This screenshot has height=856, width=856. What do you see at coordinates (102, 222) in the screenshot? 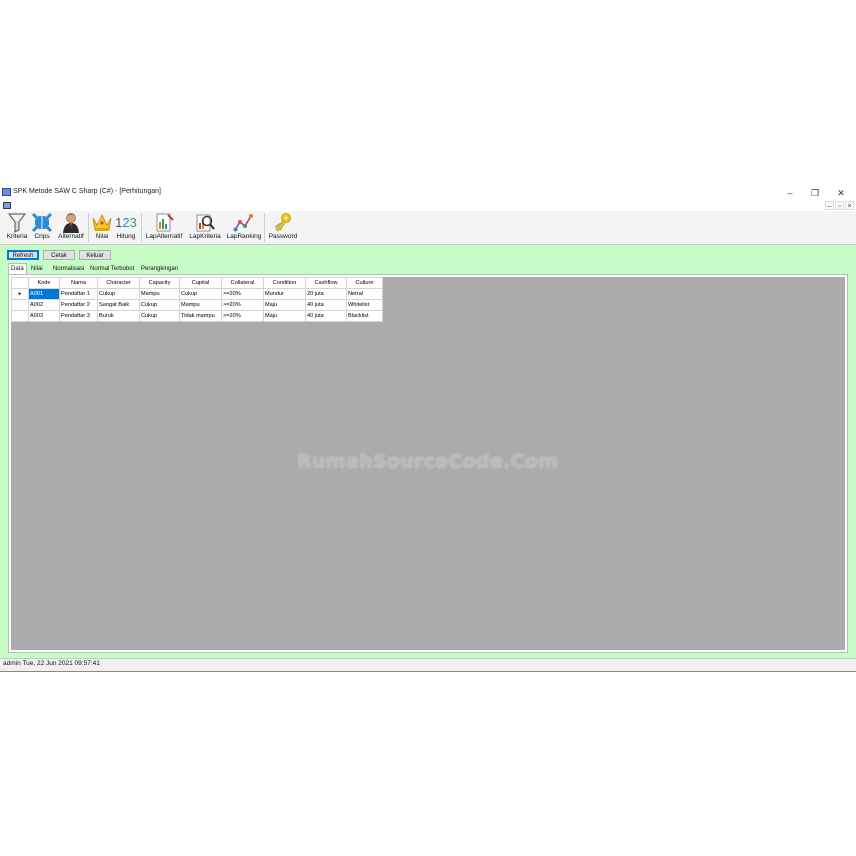
I see `crown-icon` at bounding box center [102, 222].